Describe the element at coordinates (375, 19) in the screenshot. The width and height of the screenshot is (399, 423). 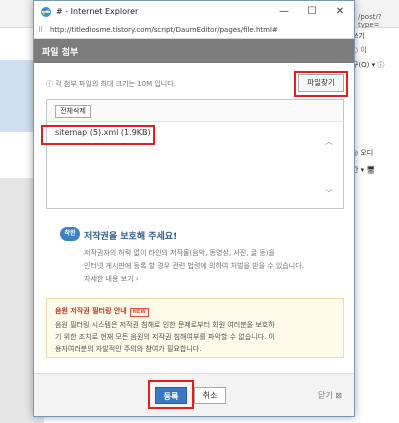
I see `background-address-bar: /post/?type=` at that location.